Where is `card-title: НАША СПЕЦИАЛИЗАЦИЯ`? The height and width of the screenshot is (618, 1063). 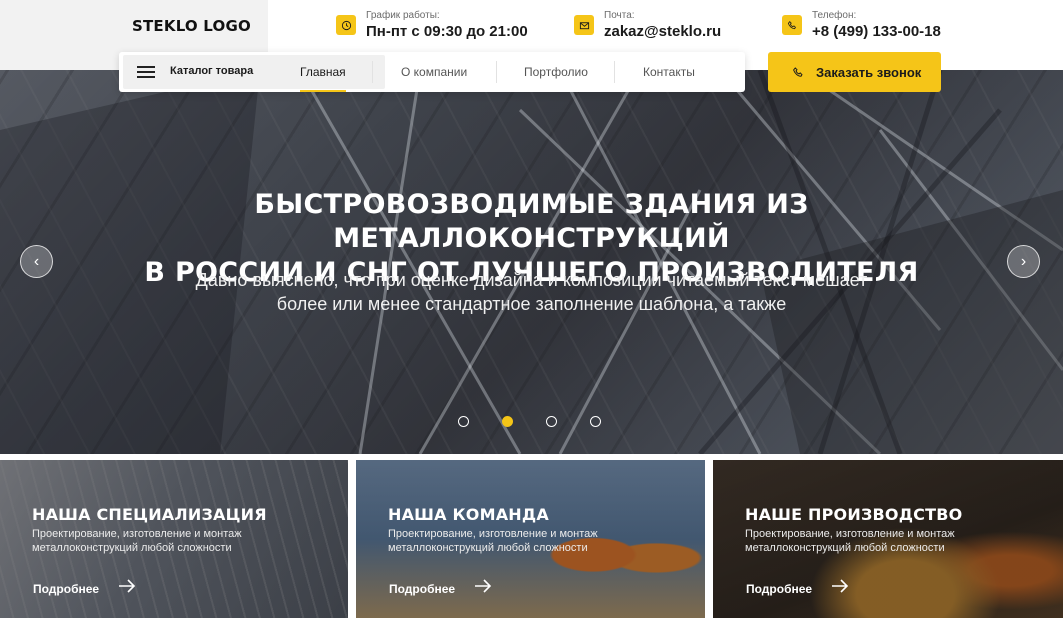
card-title: НАША СПЕЦИАЛИЗАЦИЯ is located at coordinates (149, 514).